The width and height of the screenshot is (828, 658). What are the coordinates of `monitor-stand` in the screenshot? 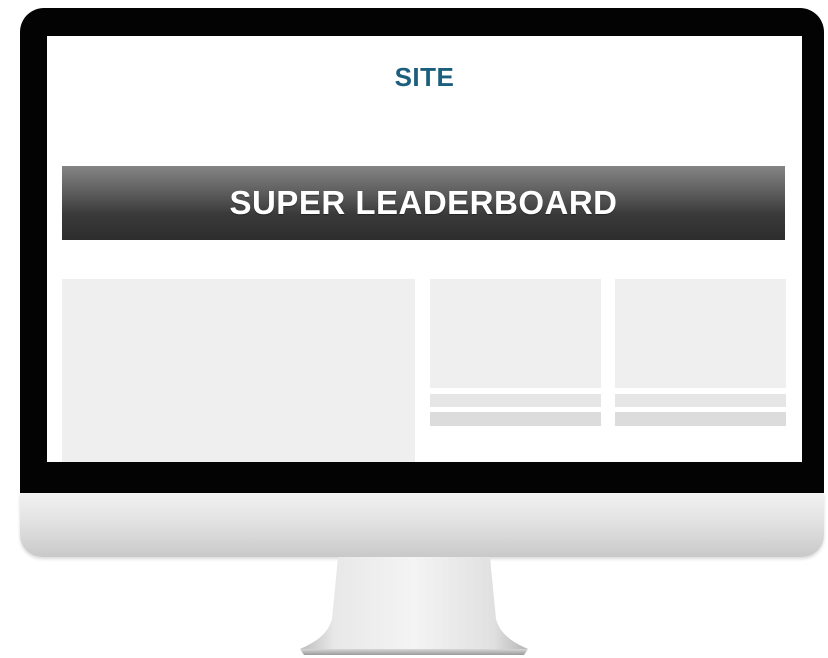 It's located at (414, 606).